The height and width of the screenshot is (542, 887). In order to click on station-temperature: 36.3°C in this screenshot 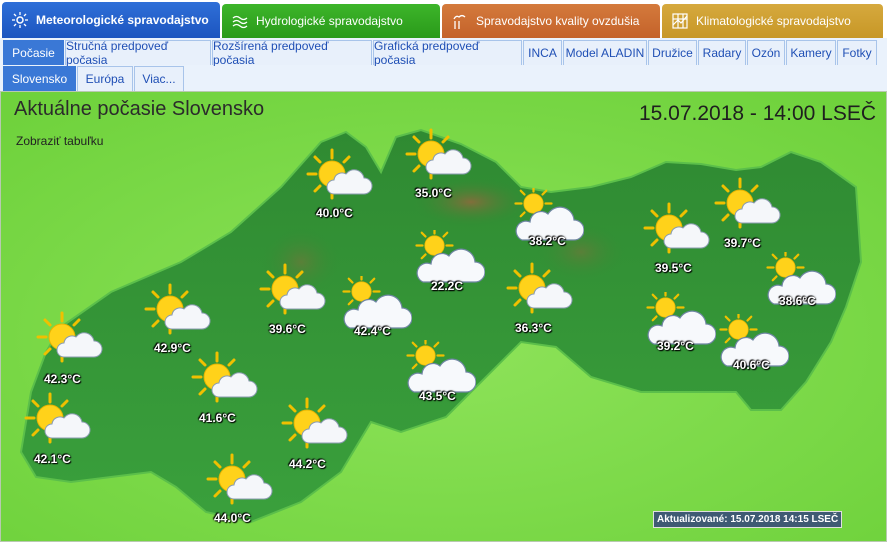, I will do `click(533, 328)`.